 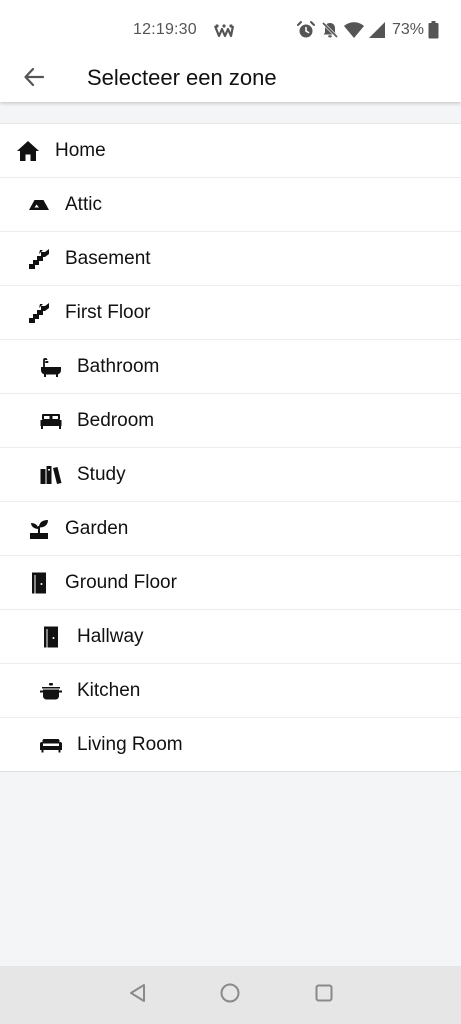 What do you see at coordinates (121, 582) in the screenshot?
I see `zone-label: Ground Floor` at bounding box center [121, 582].